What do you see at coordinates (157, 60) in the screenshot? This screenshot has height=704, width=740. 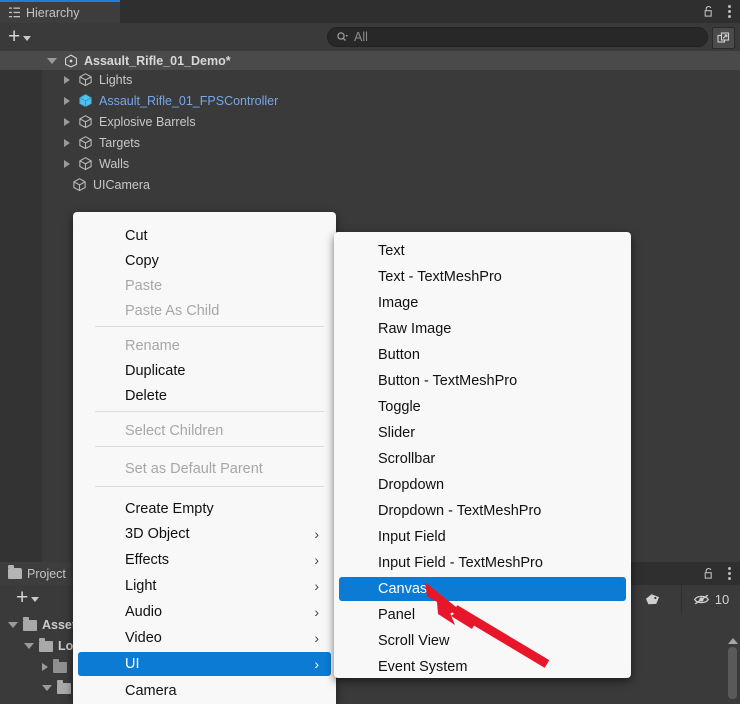 I see `hierarchy-row-label: Assault_Rifle_01_Demo*` at bounding box center [157, 60].